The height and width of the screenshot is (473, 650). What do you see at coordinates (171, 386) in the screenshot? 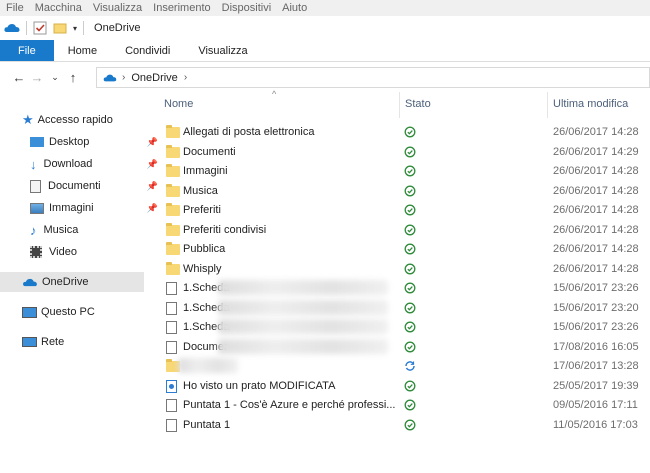
I see `media-file-icon` at bounding box center [171, 386].